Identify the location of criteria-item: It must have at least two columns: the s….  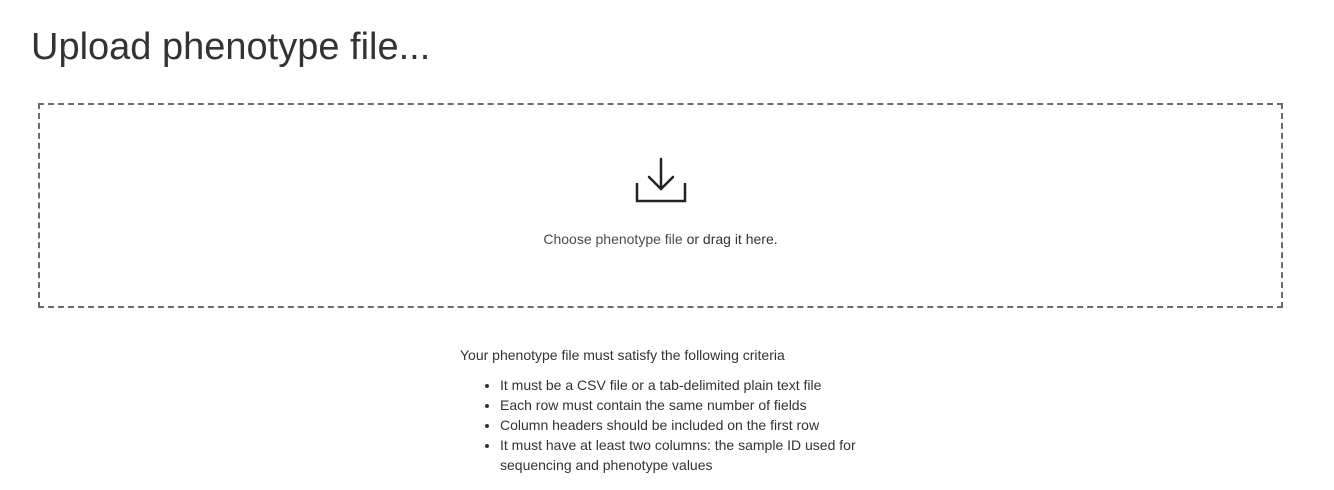
(680, 455).